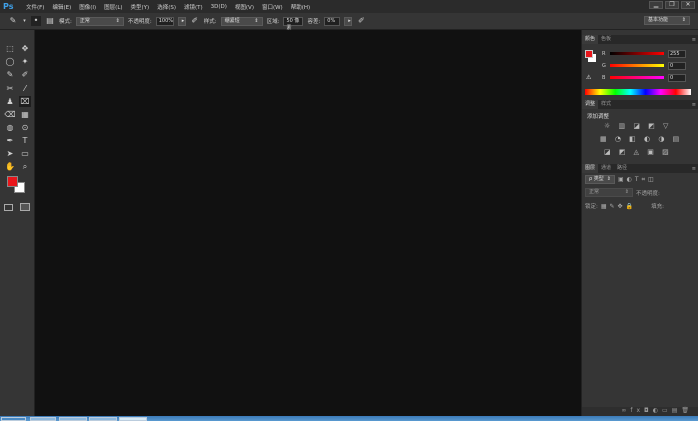 The width and height of the screenshot is (698, 421). What do you see at coordinates (622, 168) in the screenshot?
I see `tab-paths: 路径` at bounding box center [622, 168].